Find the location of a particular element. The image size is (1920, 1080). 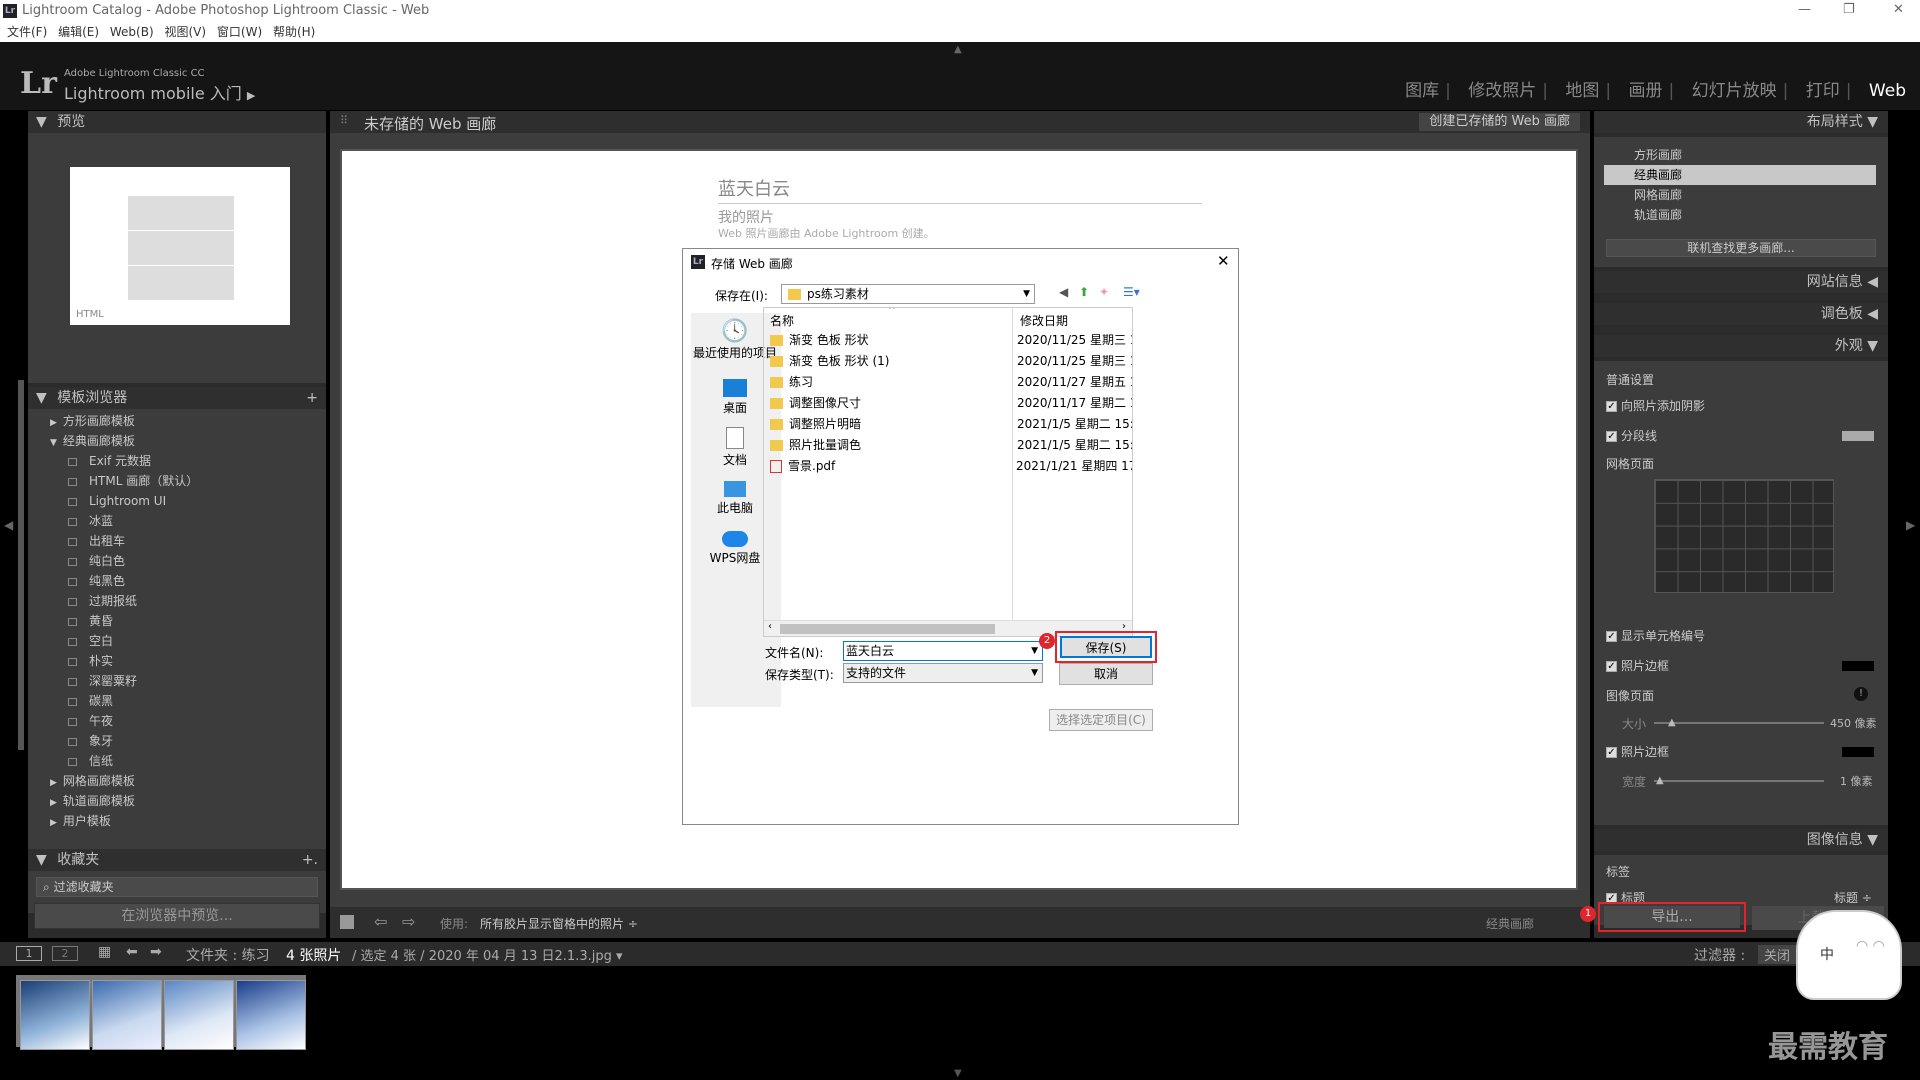

module-map: 地图 is located at coordinates (1582, 91).